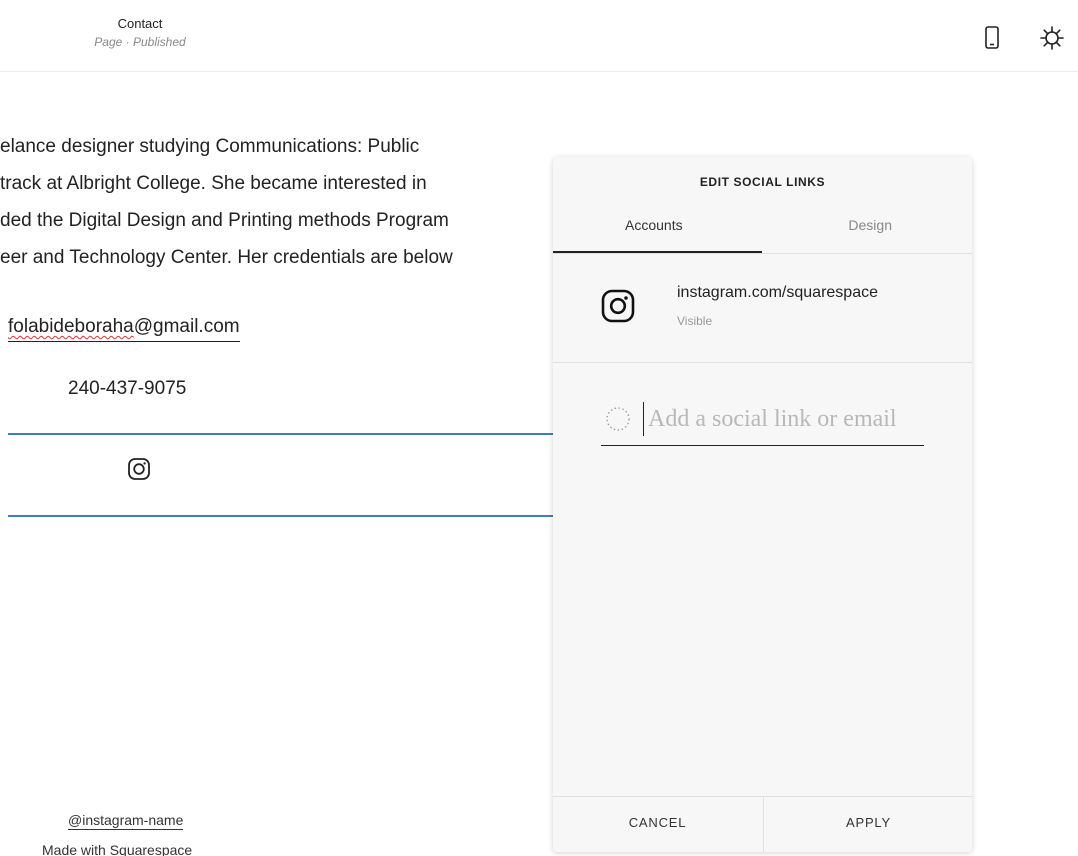 This screenshot has width=1078, height=856. Describe the element at coordinates (539, 36) in the screenshot. I see `top-bar: Contact Page · Published` at that location.